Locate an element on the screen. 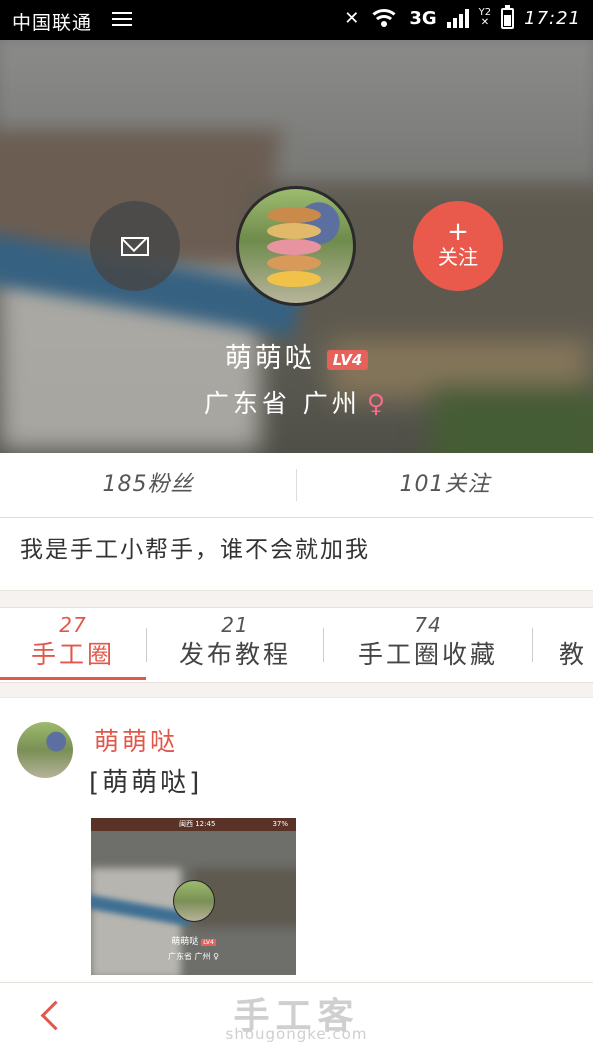 Image resolution: width=593 pixels, height=1055 pixels. profile-avatar is located at coordinates (296, 246).